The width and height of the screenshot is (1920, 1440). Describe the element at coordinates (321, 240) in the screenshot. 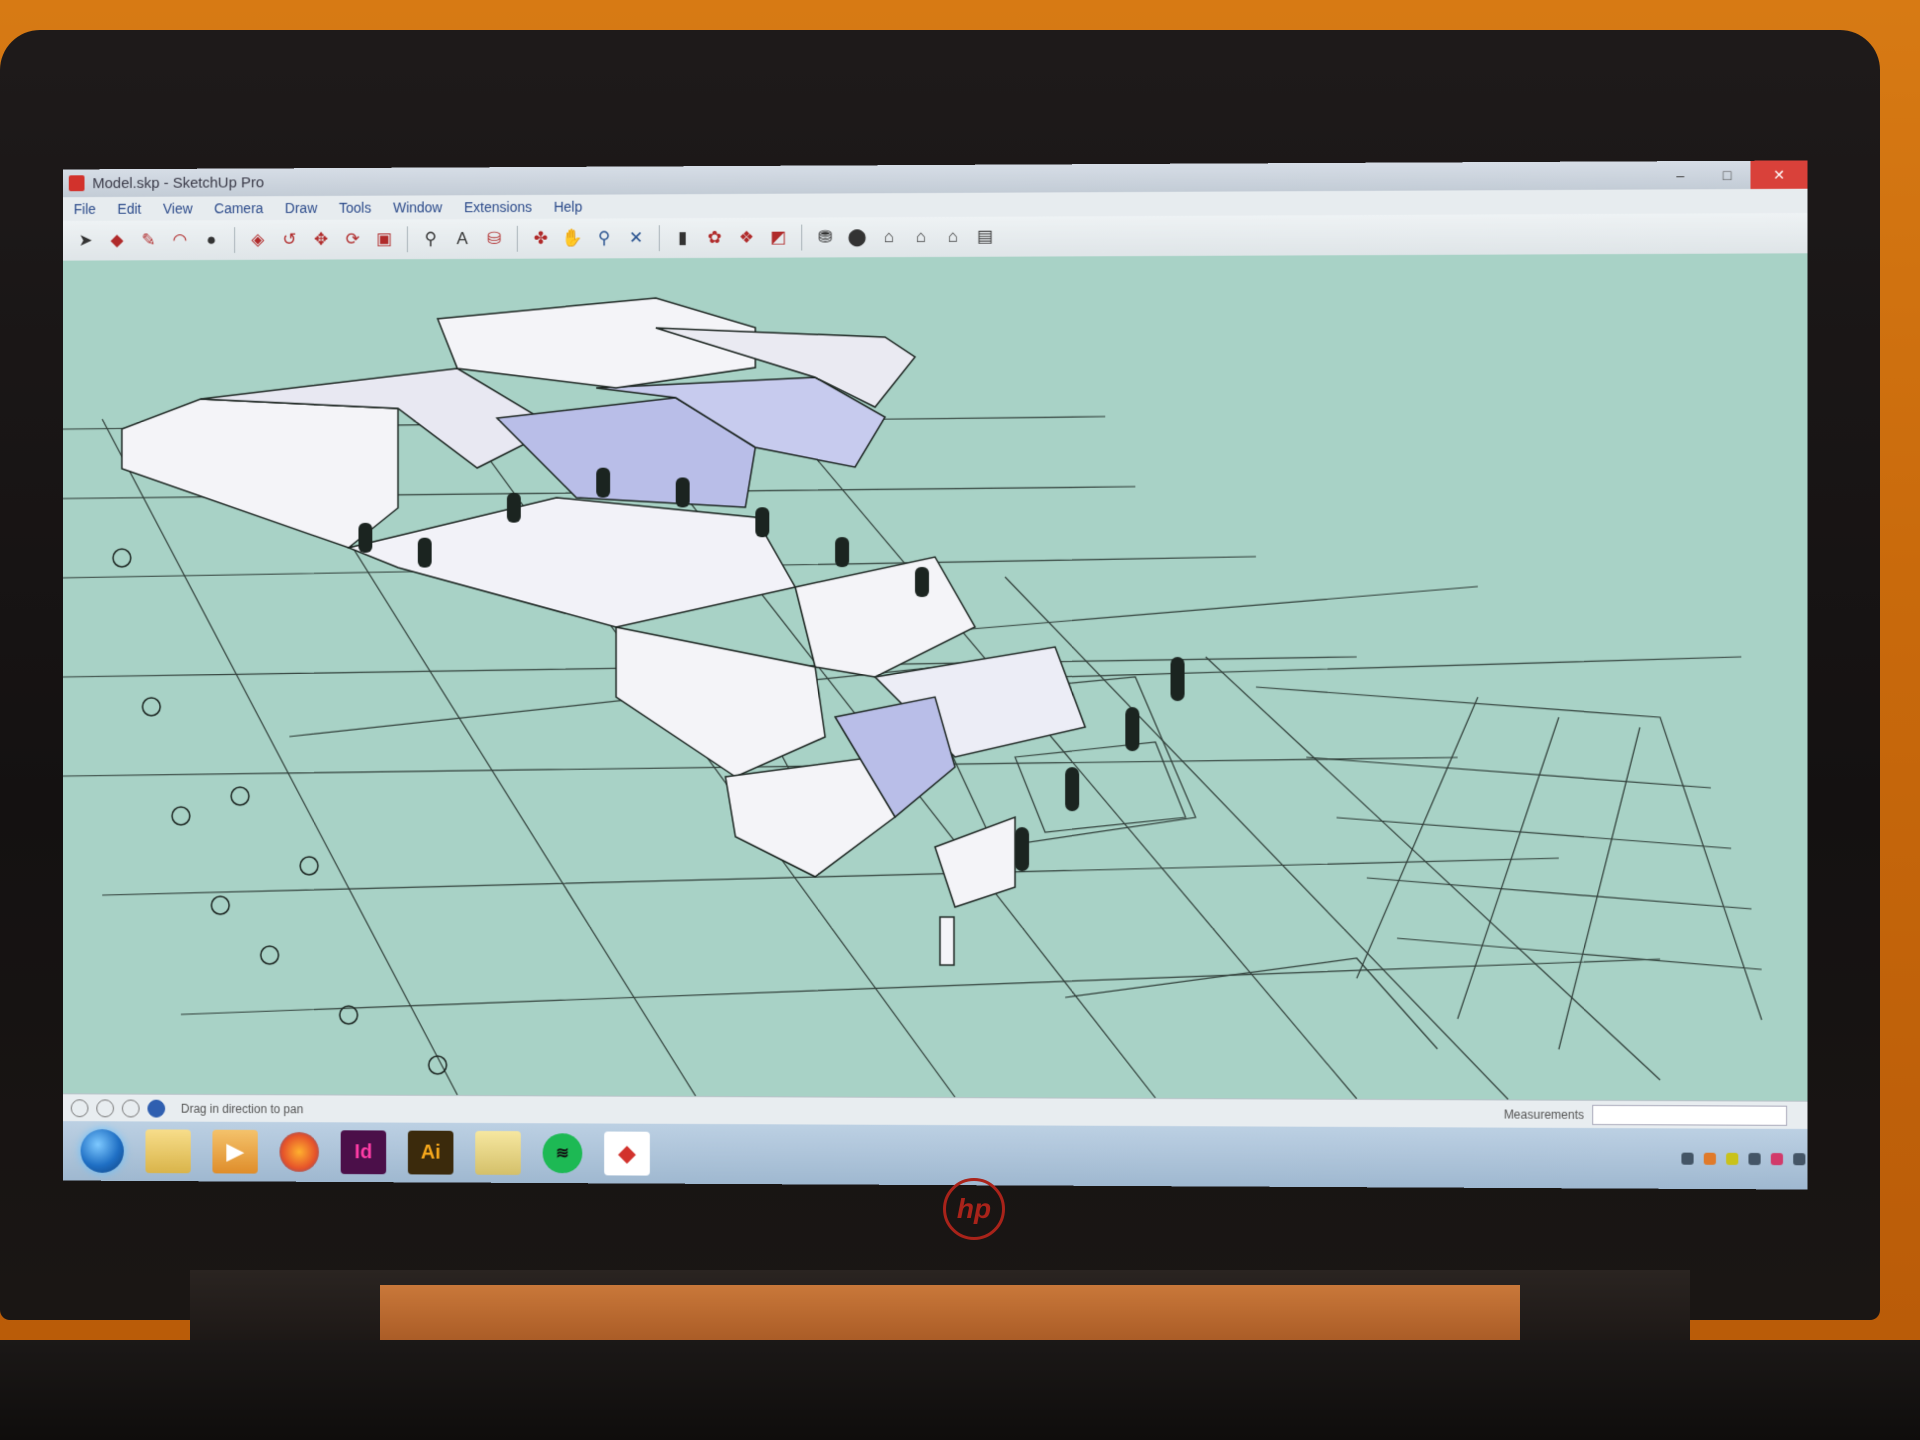

I see `move-icon: ✥` at that location.